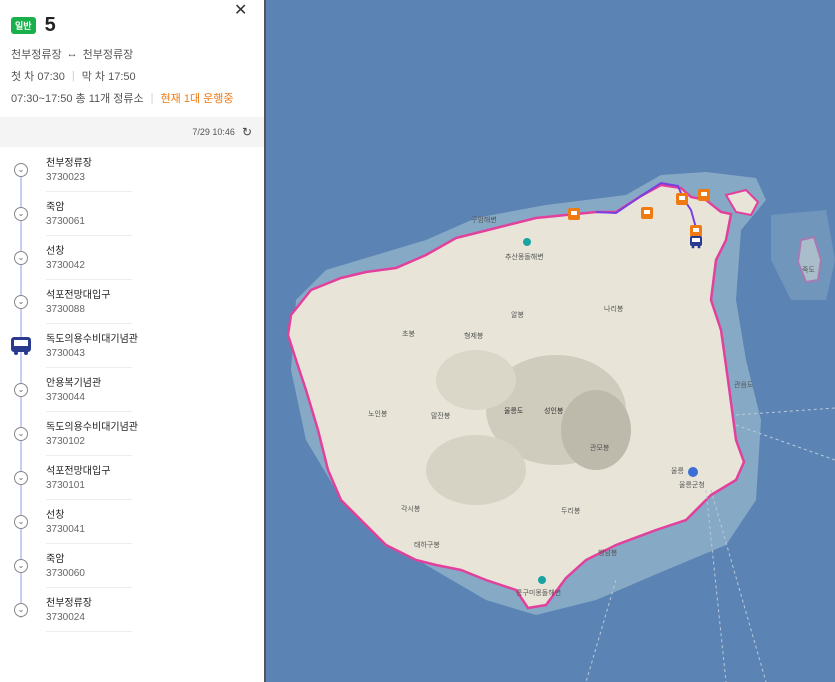  Describe the element at coordinates (677, 471) in the screenshot. I see `map-label: 울릉` at that location.